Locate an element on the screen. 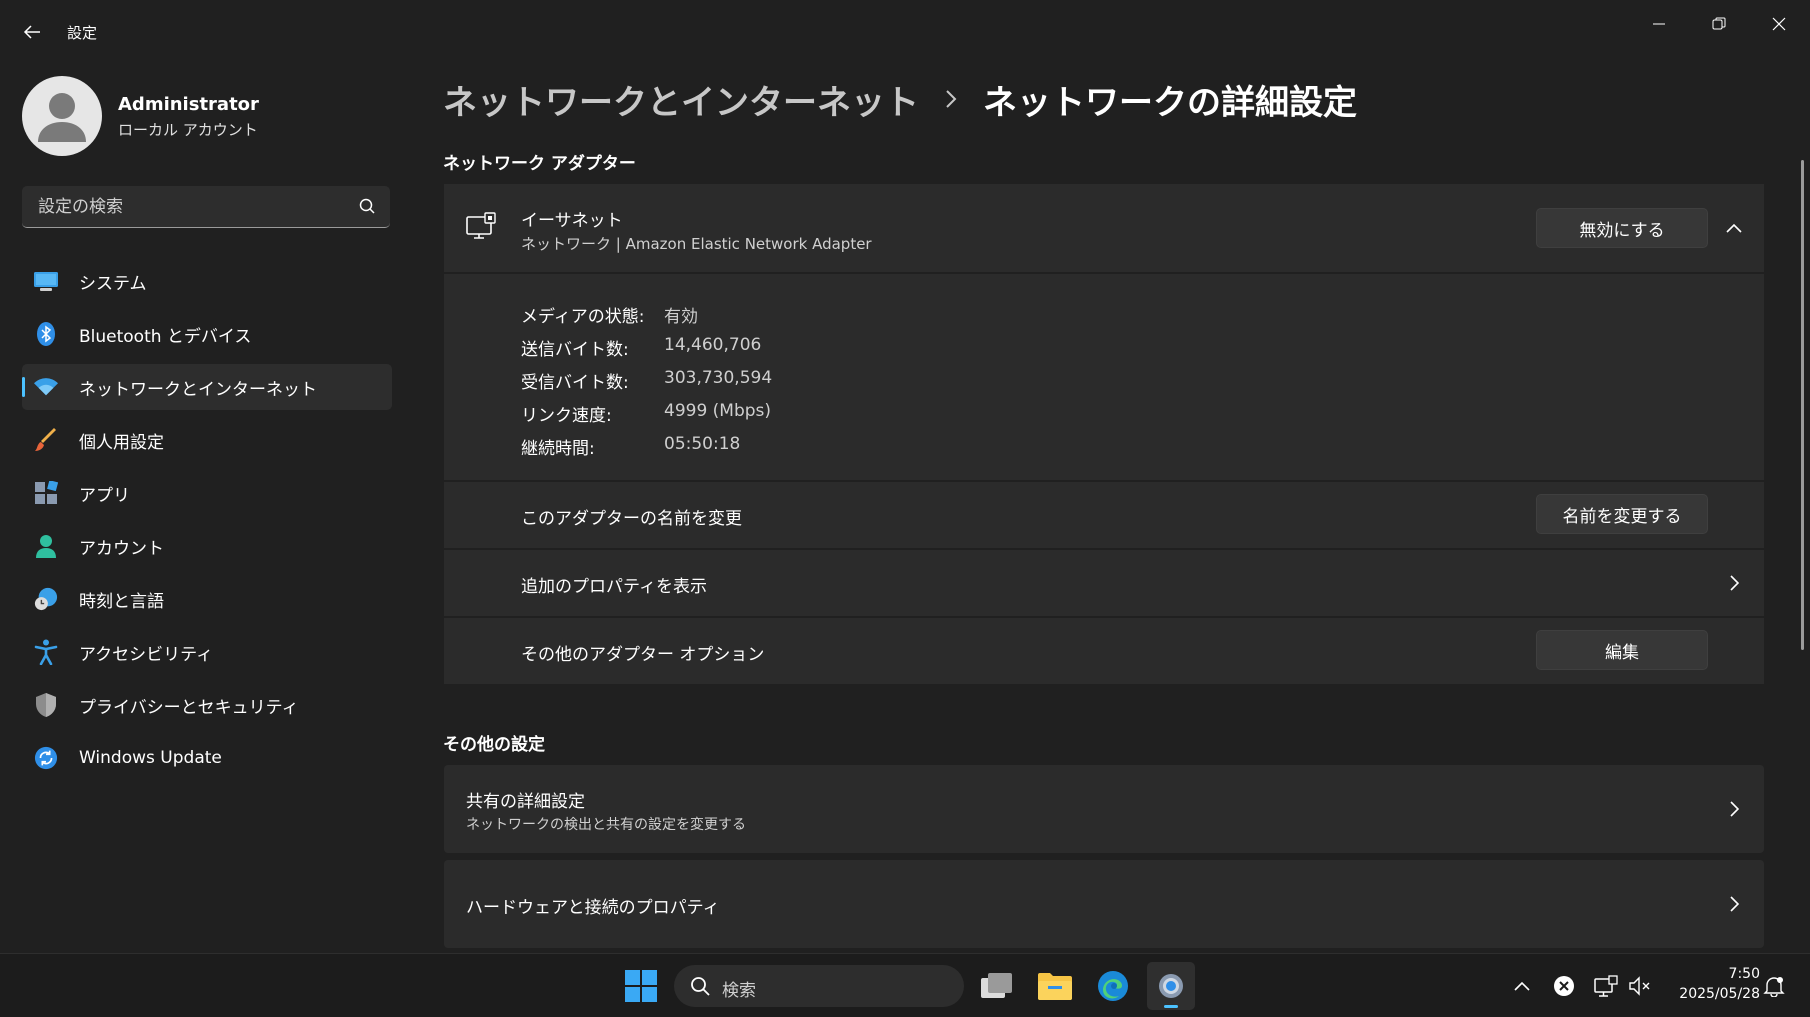 The image size is (1810, 1017). sidebar-item-label: Windows Update is located at coordinates (150, 758).